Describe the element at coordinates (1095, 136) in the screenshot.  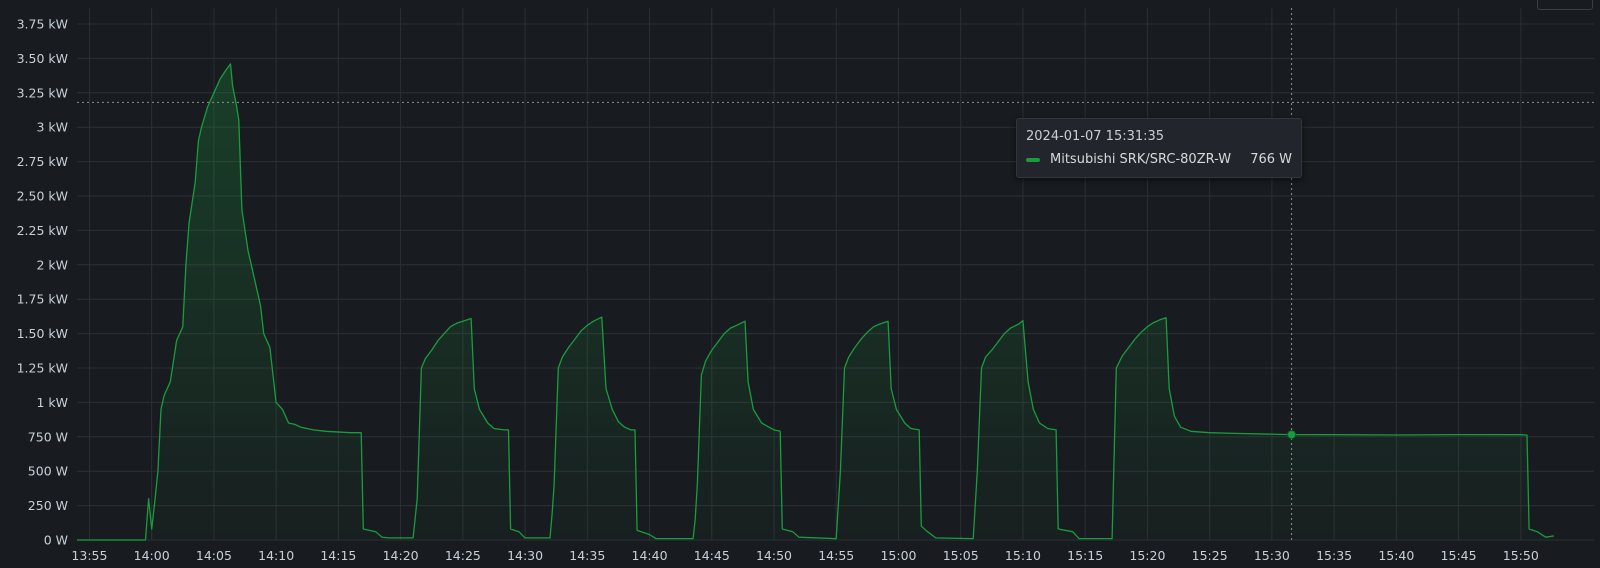
I see `tooltip-timestamp: 2024-01-07 15:31:35` at that location.